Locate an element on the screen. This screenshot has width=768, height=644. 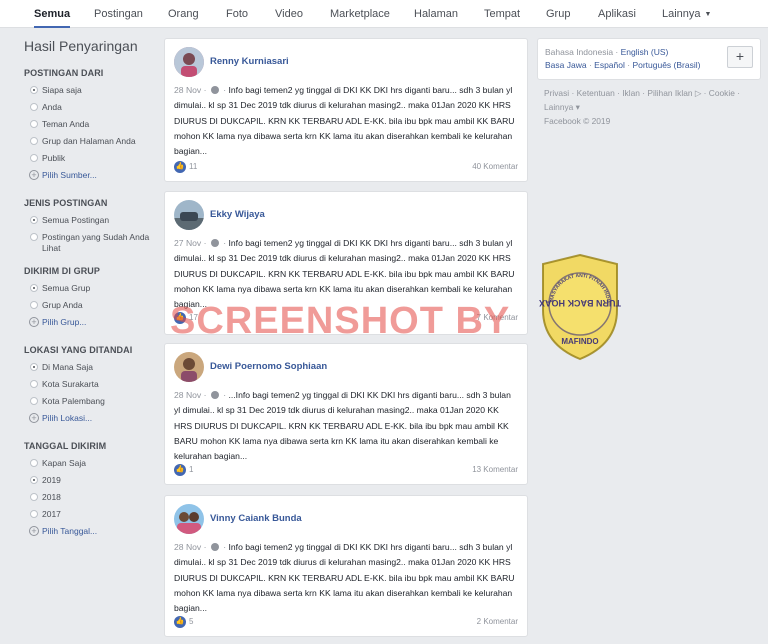
filter-option: 2017 is located at coordinates (89, 517).